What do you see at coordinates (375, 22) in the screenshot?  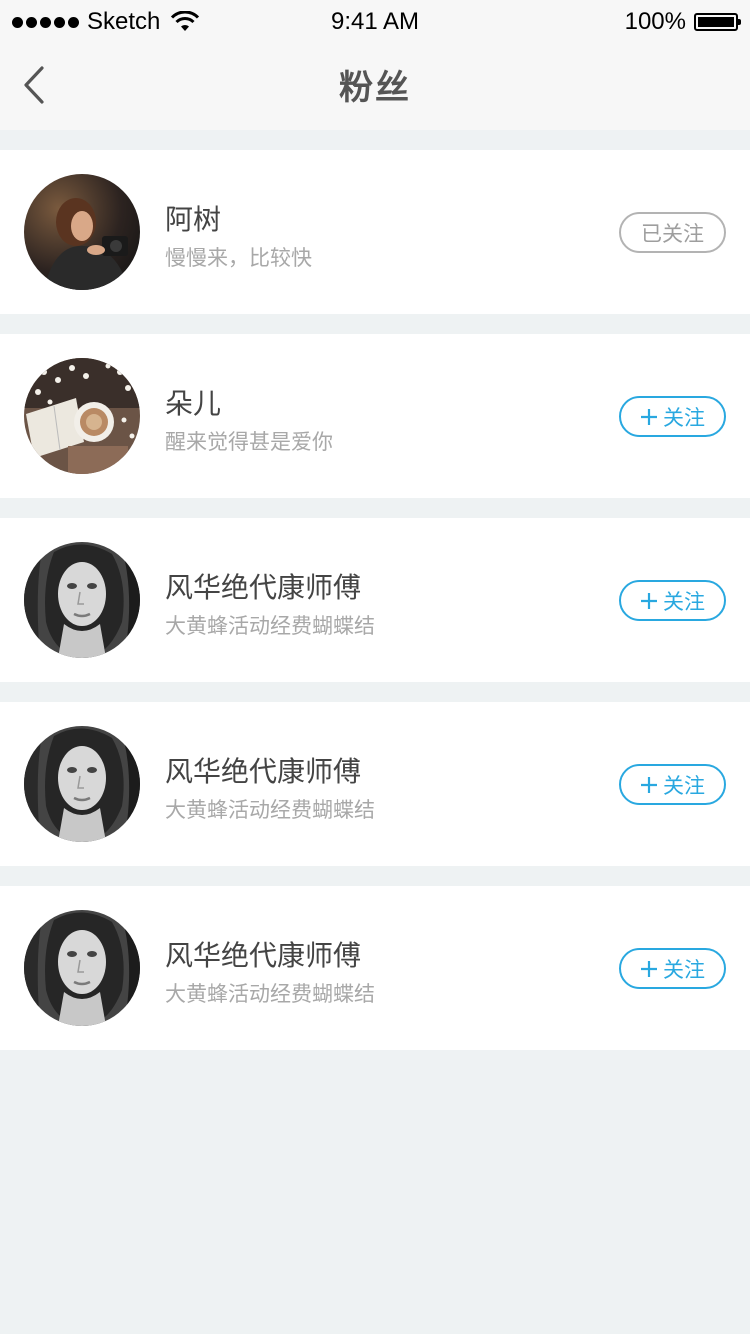 I see `status-bar: Sketch 9:41 AM 100%` at bounding box center [375, 22].